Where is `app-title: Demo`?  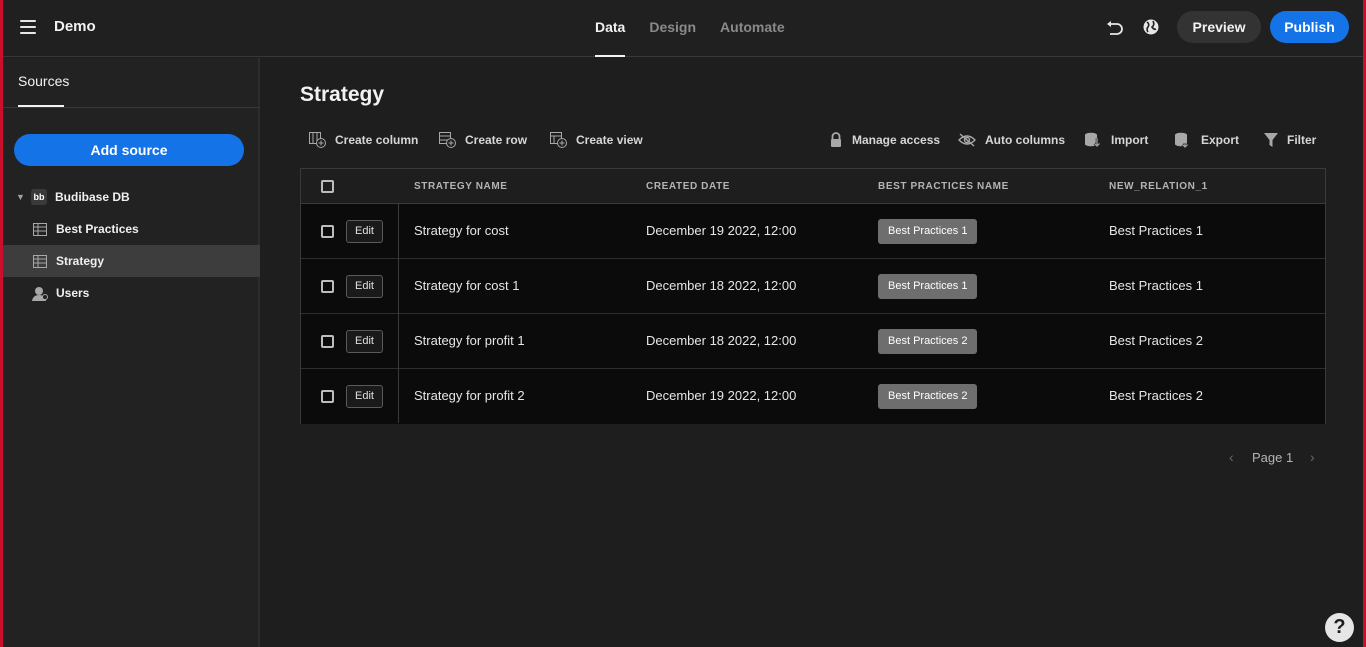
app-title: Demo is located at coordinates (75, 26).